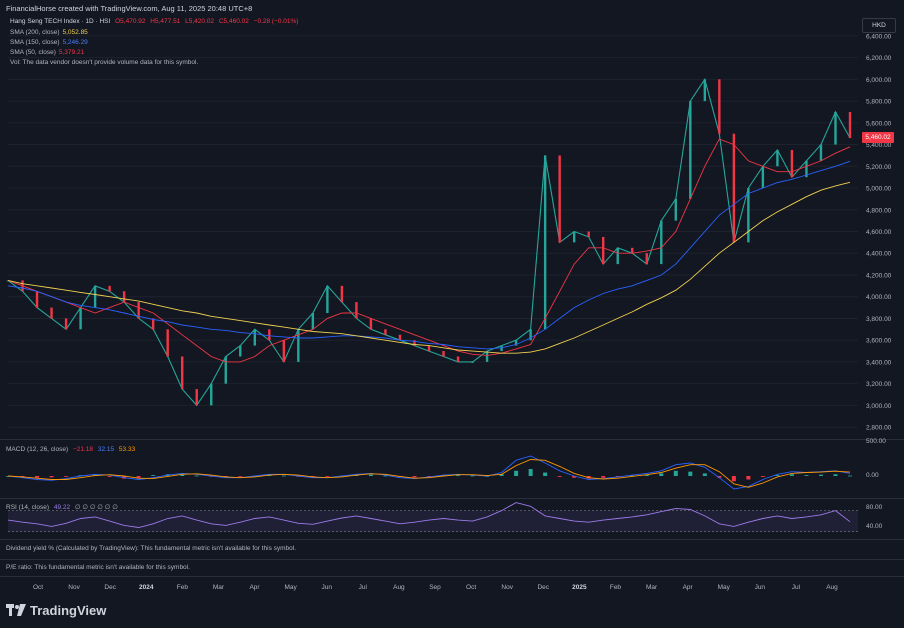  Describe the element at coordinates (874, 526) in the screenshot. I see `rsi-axis-40: 40.00` at that location.